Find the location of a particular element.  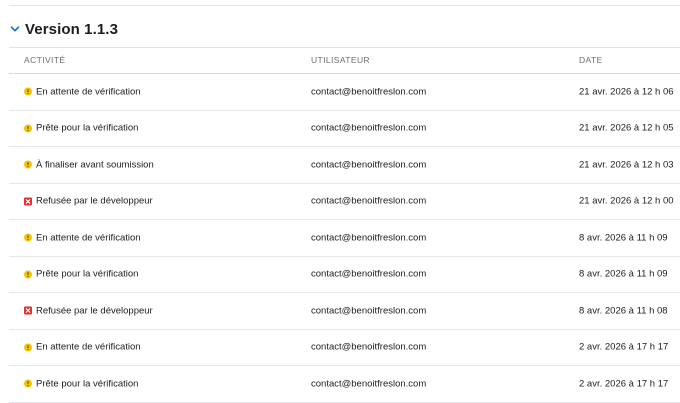

column-header-activity: ACTIVITÉ is located at coordinates (45, 60).